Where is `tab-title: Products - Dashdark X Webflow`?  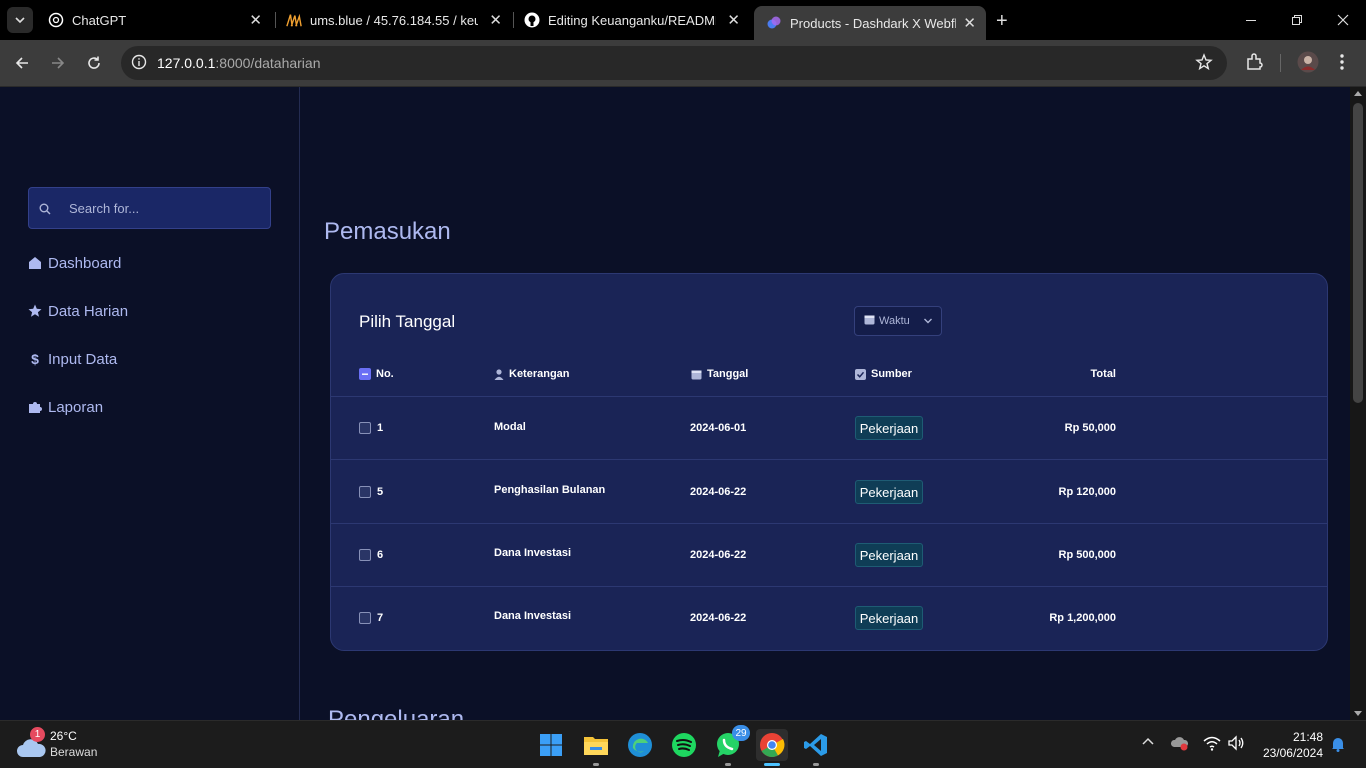 tab-title: Products - Dashdark X Webflow is located at coordinates (873, 23).